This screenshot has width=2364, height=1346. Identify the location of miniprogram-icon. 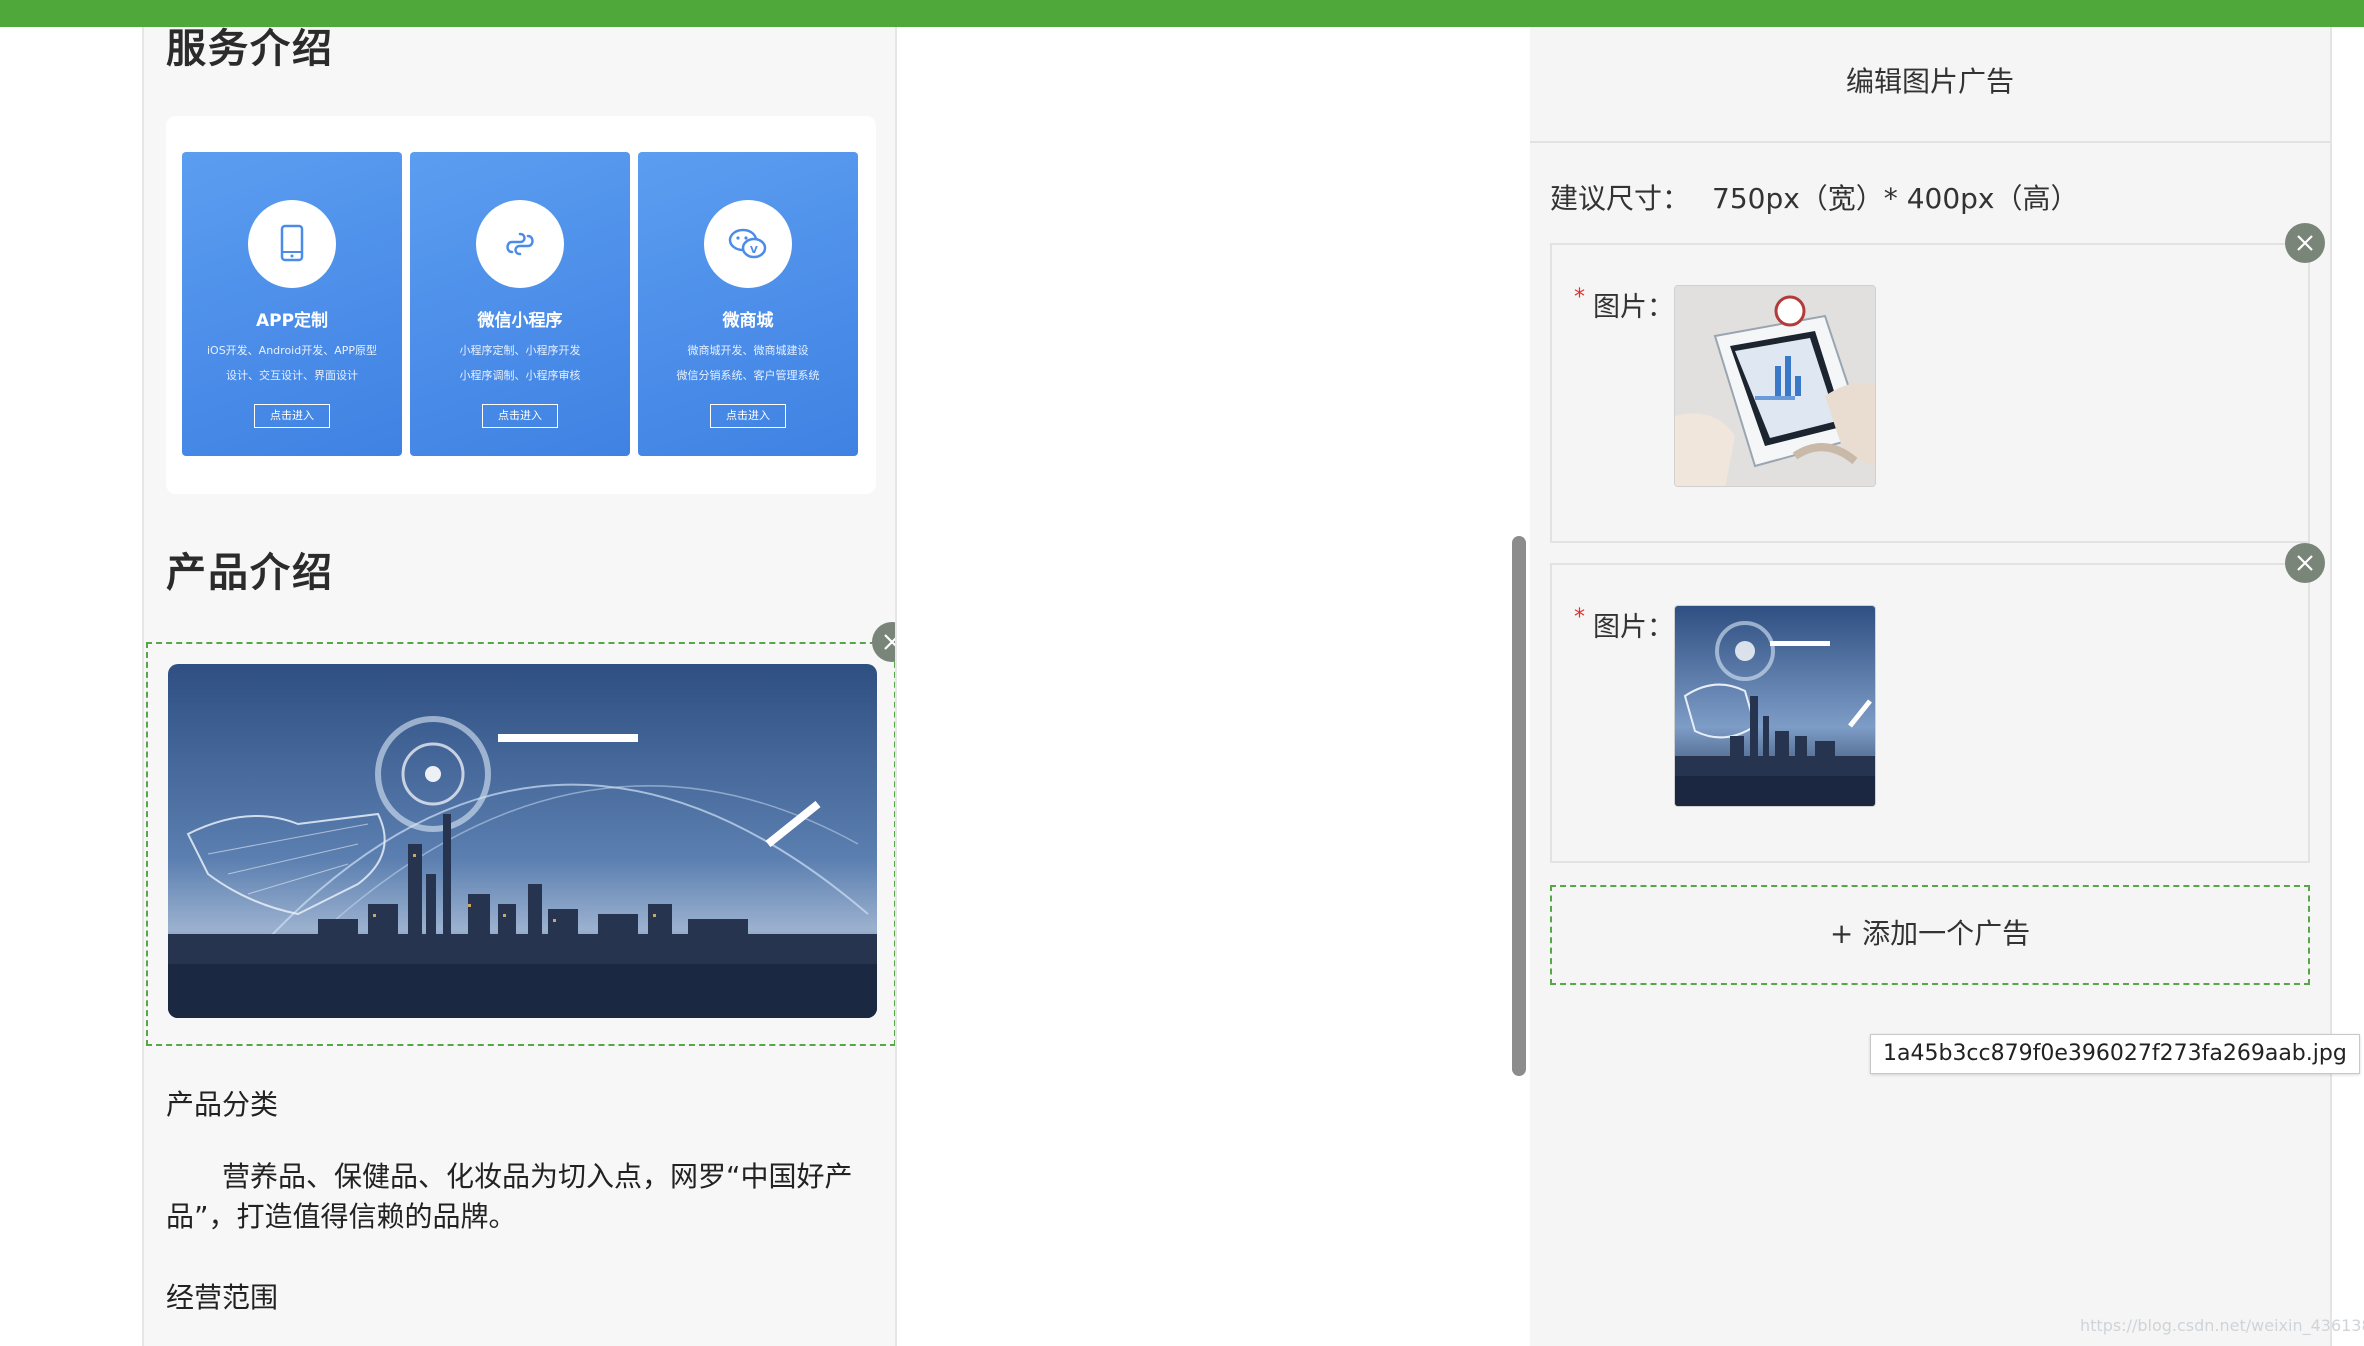
(520, 244).